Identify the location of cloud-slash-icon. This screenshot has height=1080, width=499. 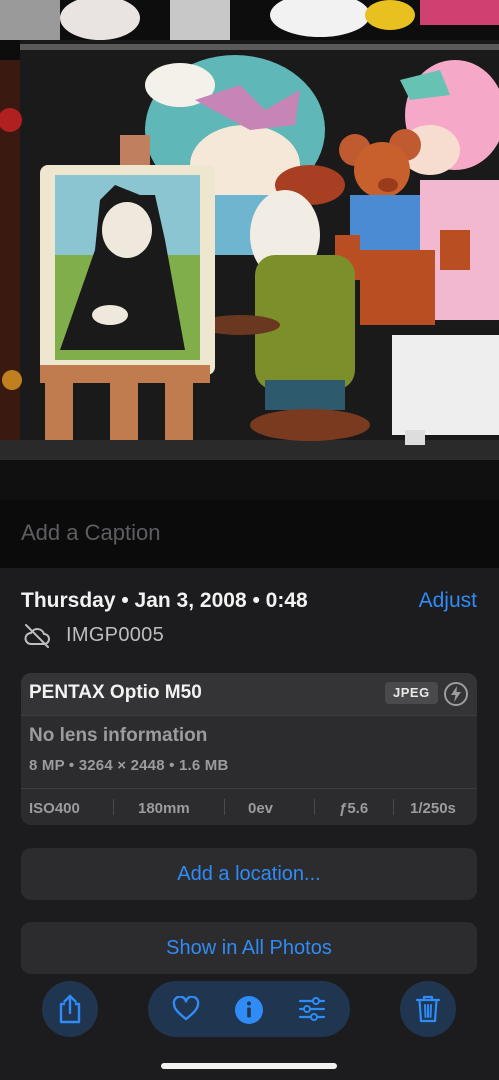
(37, 636).